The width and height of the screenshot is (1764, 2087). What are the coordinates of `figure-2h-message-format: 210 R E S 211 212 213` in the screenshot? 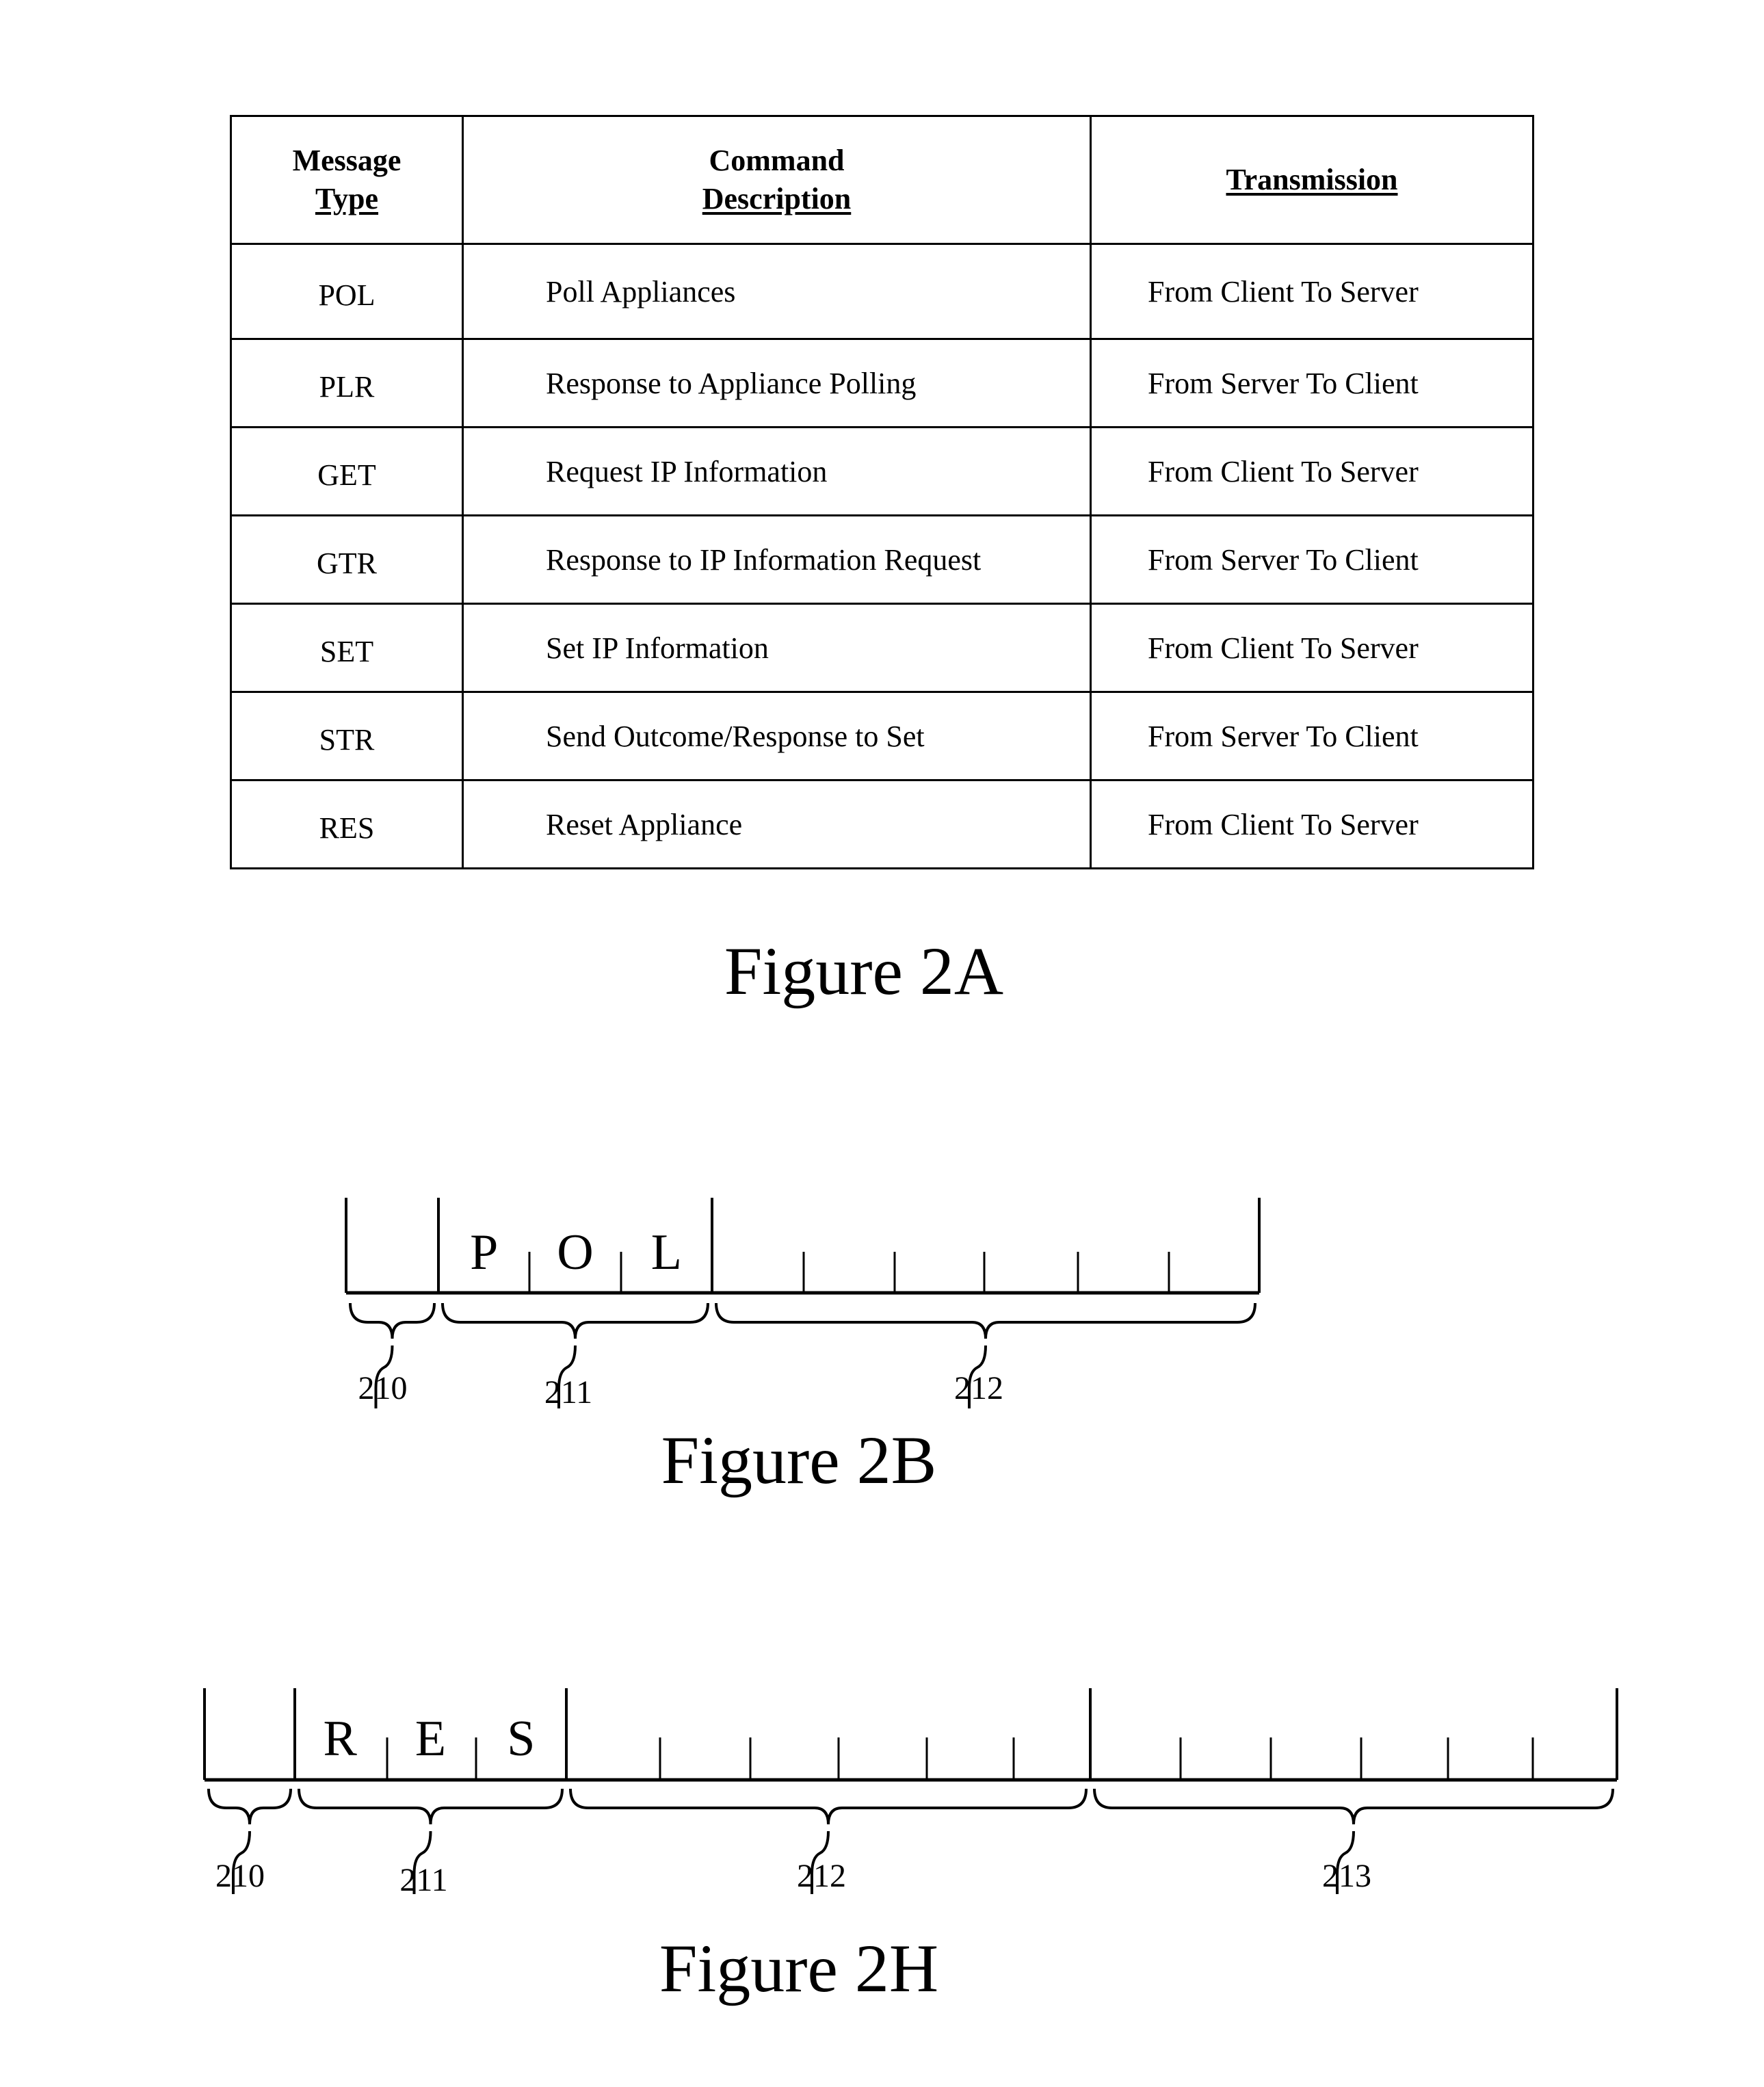 It's located at (910, 1793).